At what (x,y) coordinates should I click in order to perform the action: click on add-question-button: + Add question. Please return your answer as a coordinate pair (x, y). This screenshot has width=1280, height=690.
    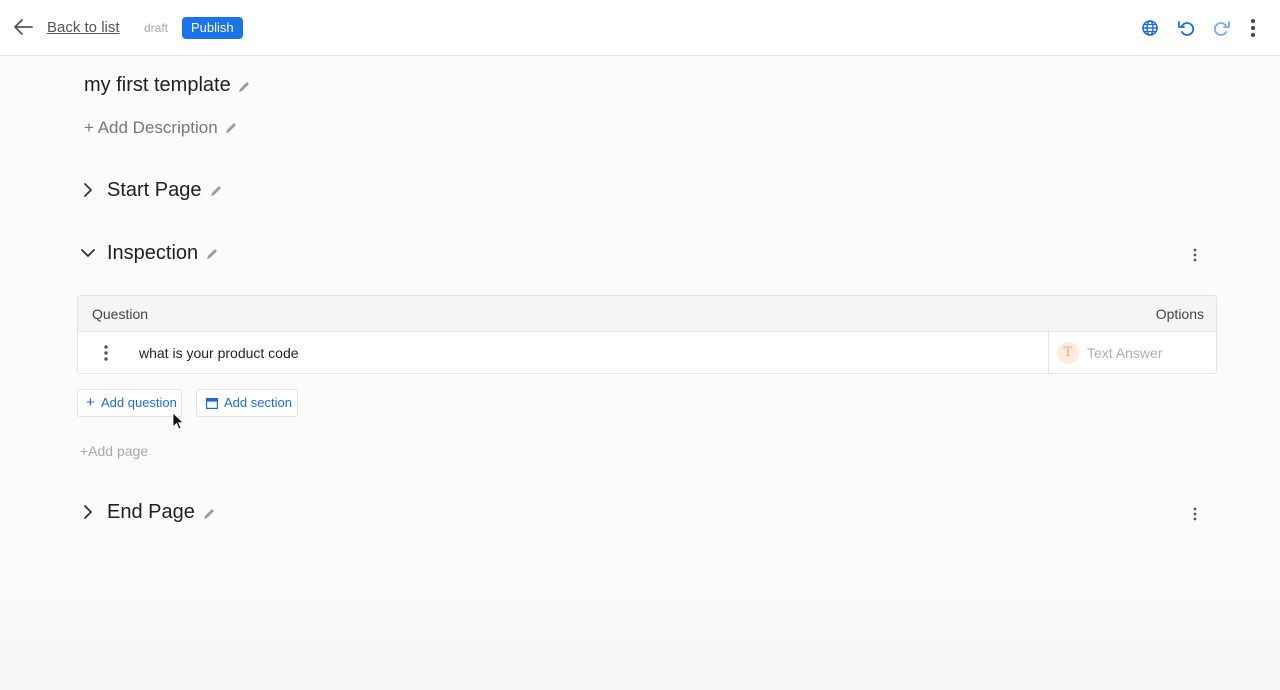
    Looking at the image, I should click on (129, 403).